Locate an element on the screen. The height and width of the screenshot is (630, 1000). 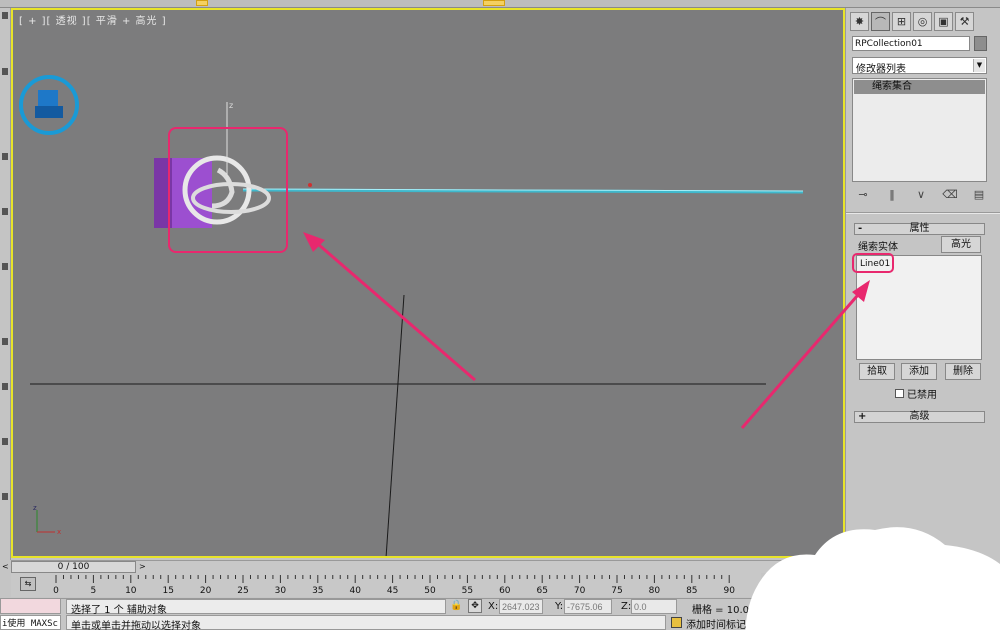
panel-divider is located at coordinates (923, 213).